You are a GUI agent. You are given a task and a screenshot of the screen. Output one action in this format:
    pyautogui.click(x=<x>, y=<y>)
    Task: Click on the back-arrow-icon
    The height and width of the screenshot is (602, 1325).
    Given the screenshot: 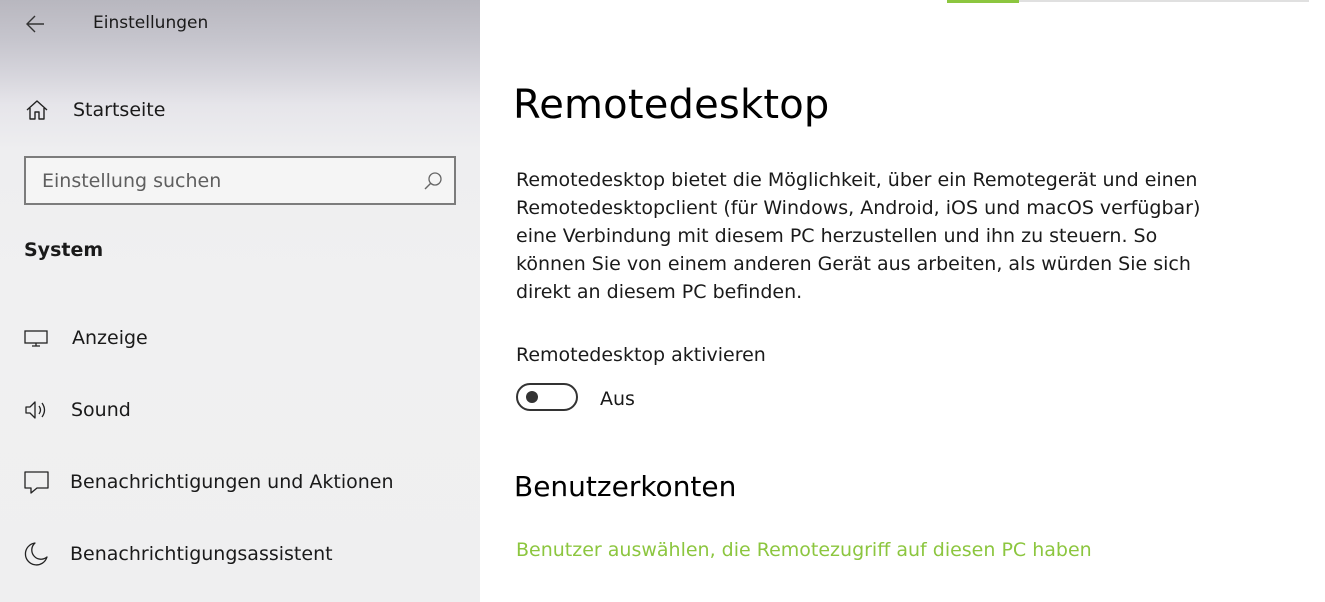 What is the action you would take?
    pyautogui.click(x=35, y=24)
    